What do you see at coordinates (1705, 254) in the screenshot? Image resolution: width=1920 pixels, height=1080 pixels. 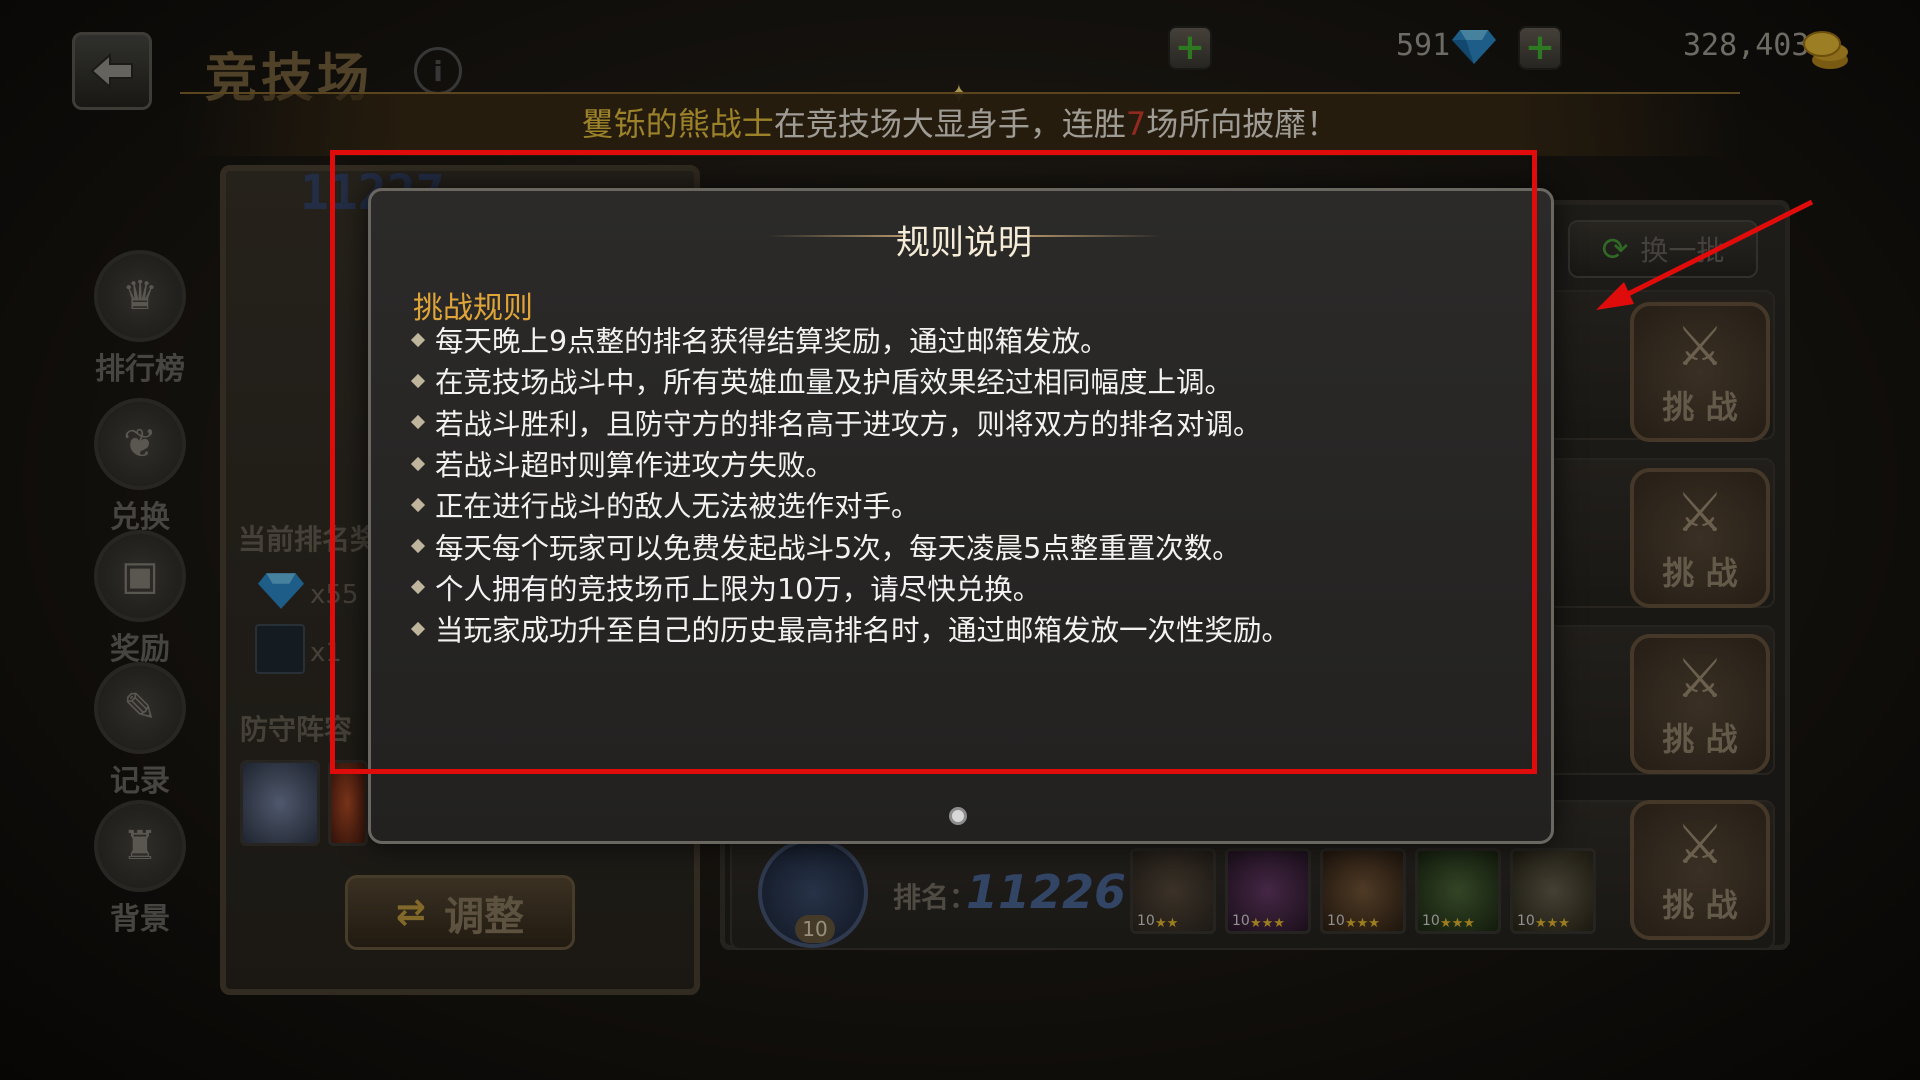 I see `annotation-arrow-icon` at bounding box center [1705, 254].